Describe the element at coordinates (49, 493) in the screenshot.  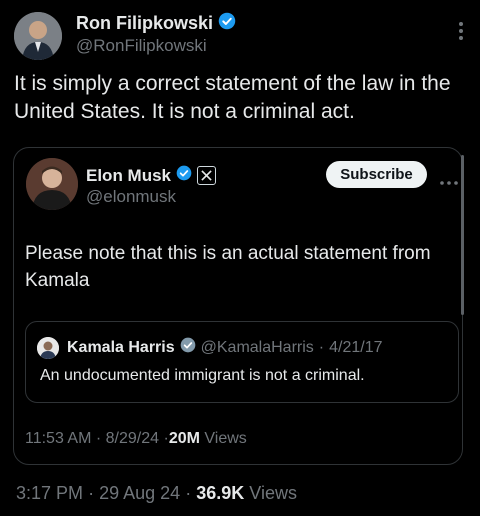
I see `post-time: 3:17 PM` at that location.